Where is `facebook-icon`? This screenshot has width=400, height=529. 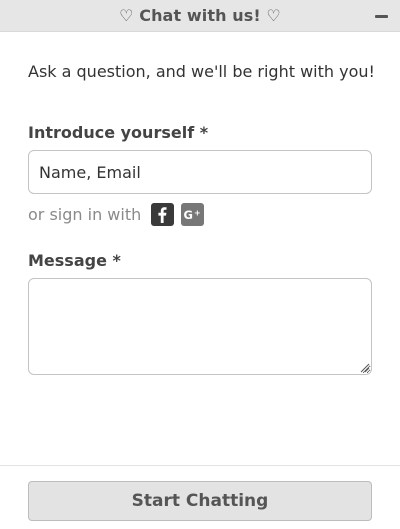
facebook-icon is located at coordinates (162, 214).